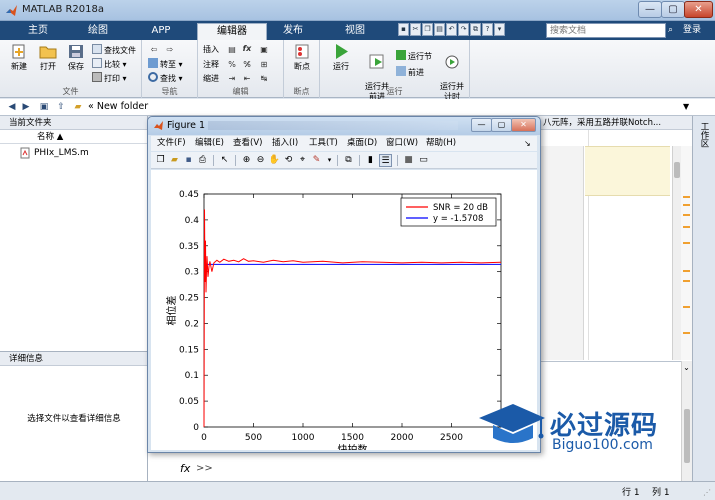 Image resolution: width=715 pixels, height=500 pixels. What do you see at coordinates (211, 79) in the screenshot?
I see `indent-button: 缩进` at bounding box center [211, 79].